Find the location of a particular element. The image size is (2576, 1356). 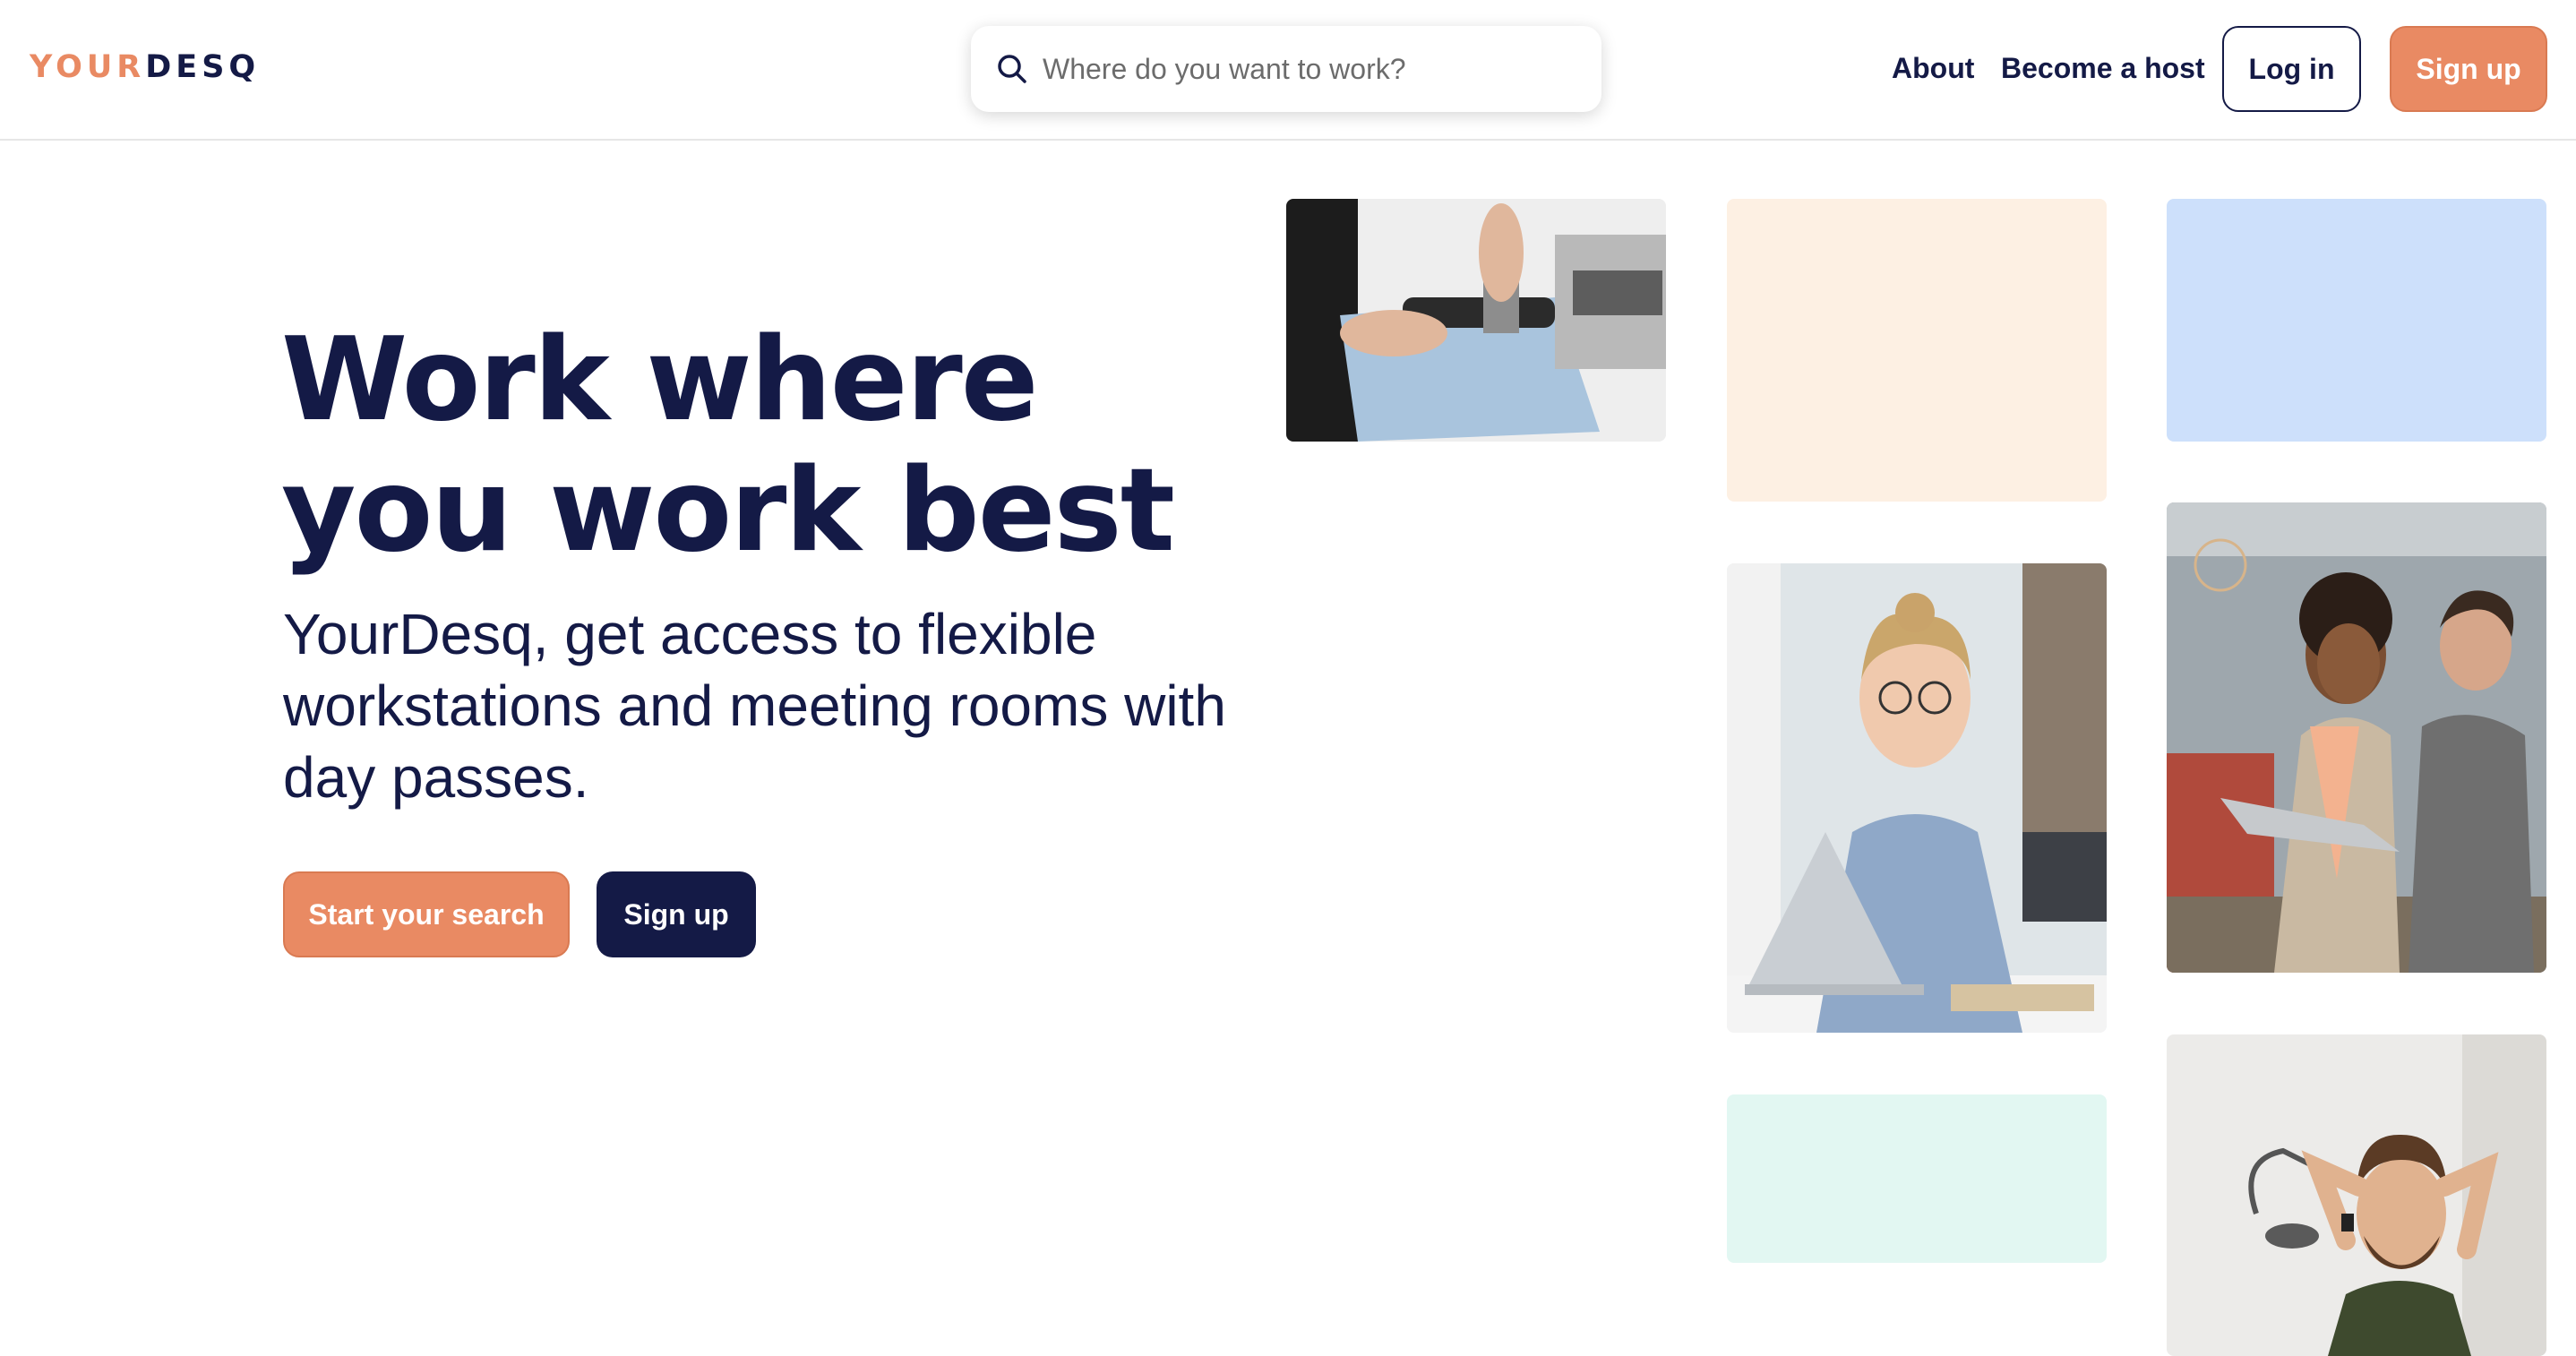

blue-placeholder-tile is located at coordinates (2356, 320).